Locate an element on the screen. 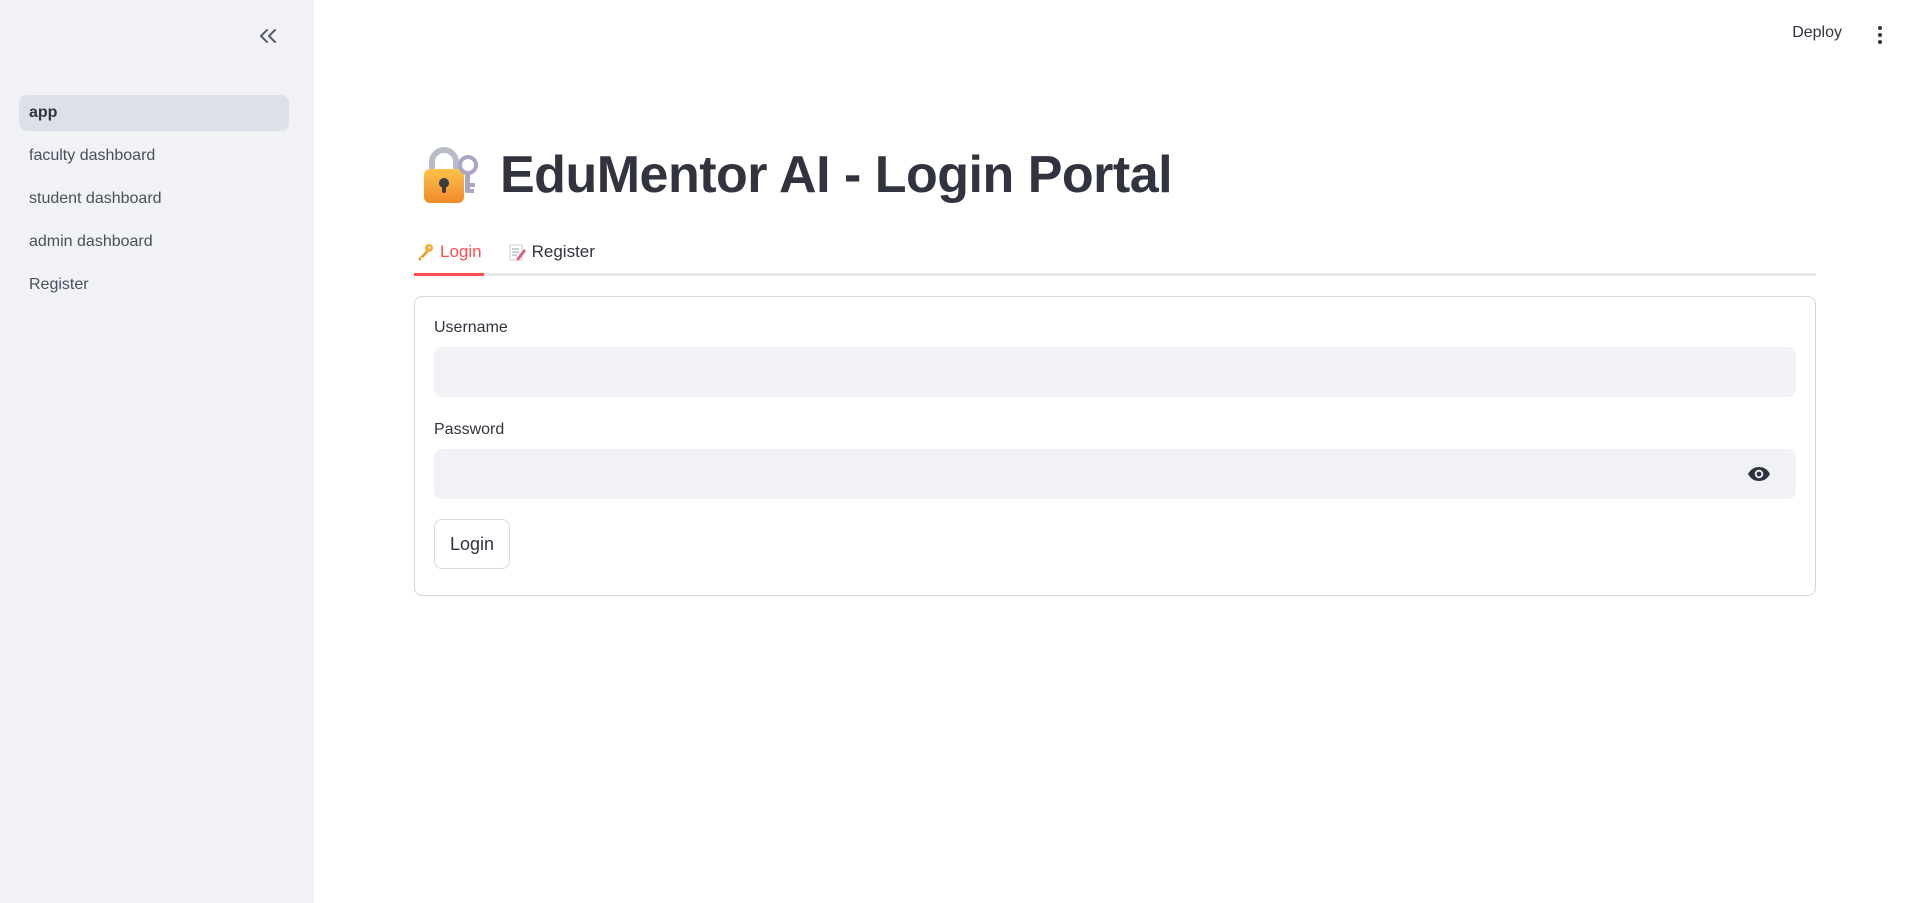 The height and width of the screenshot is (903, 1912). tab-label: Register is located at coordinates (563, 251).